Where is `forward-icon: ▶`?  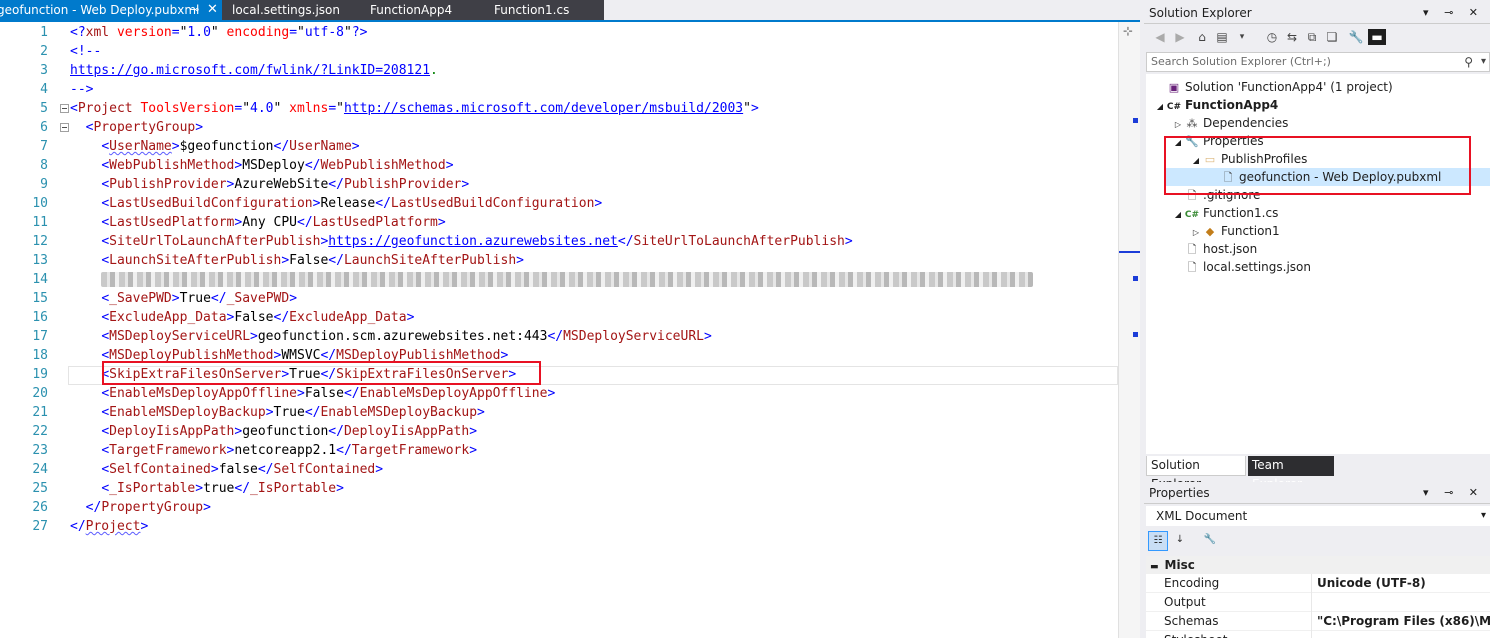
forward-icon: ▶ is located at coordinates (1180, 37).